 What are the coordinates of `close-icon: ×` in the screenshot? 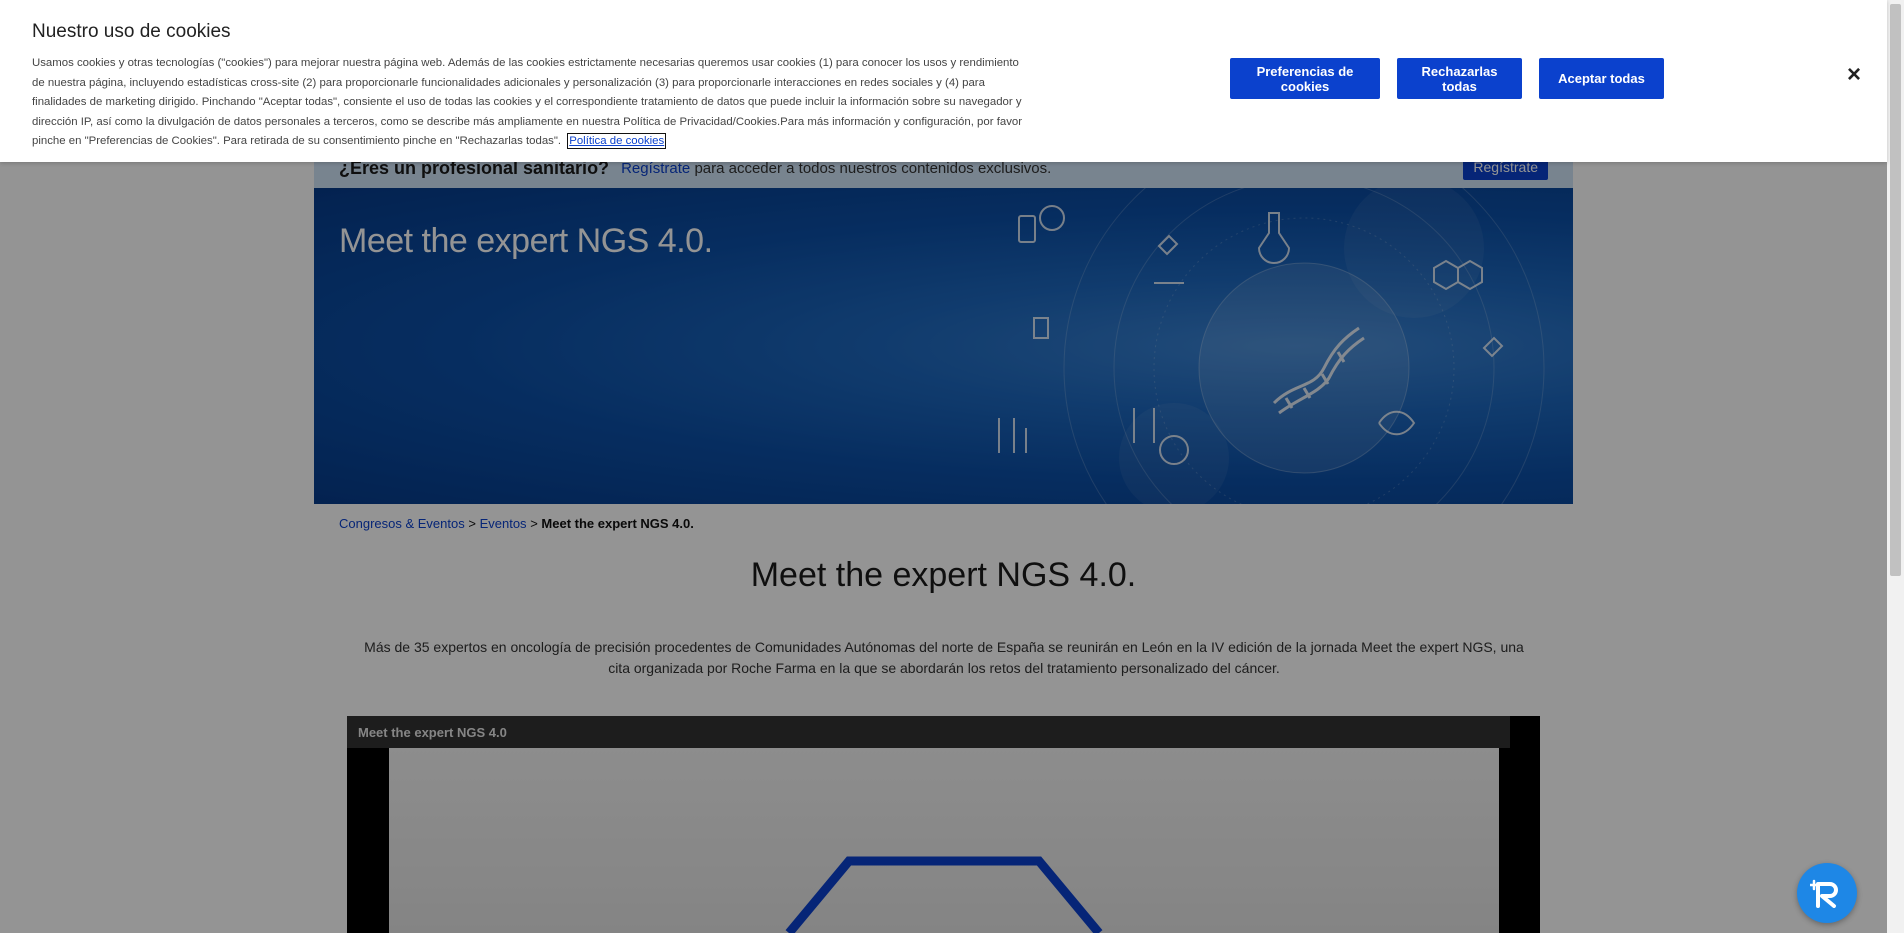 It's located at (1854, 74).